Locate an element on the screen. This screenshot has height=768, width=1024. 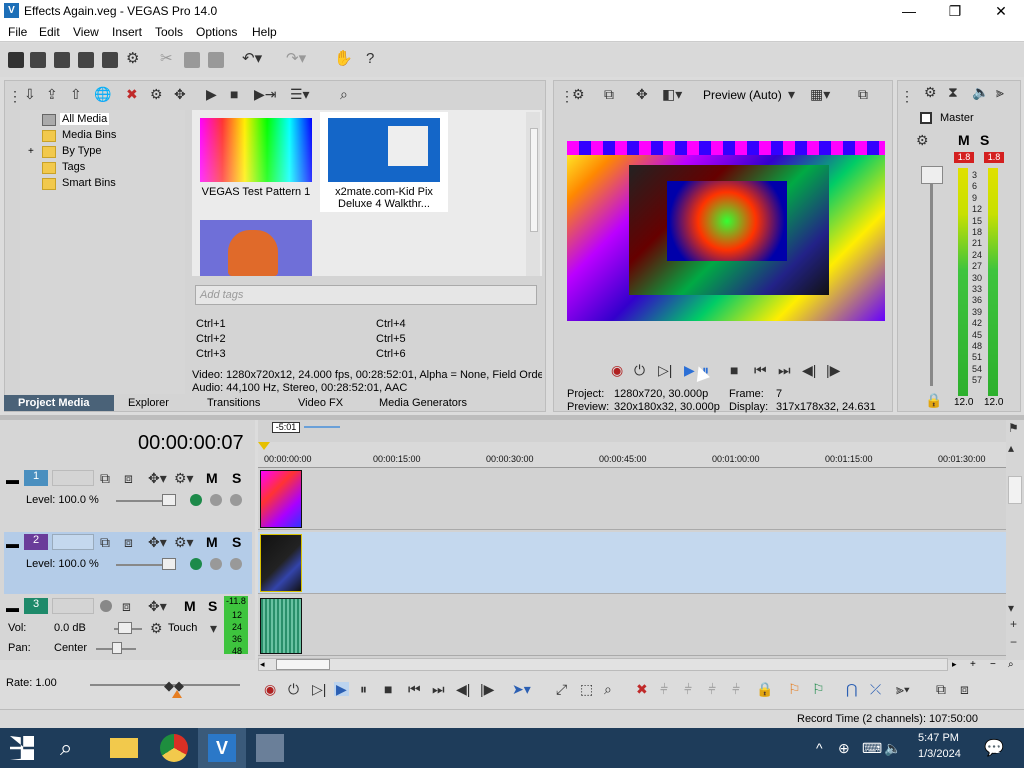
loop-region-bar is located at coordinates (322, 427).